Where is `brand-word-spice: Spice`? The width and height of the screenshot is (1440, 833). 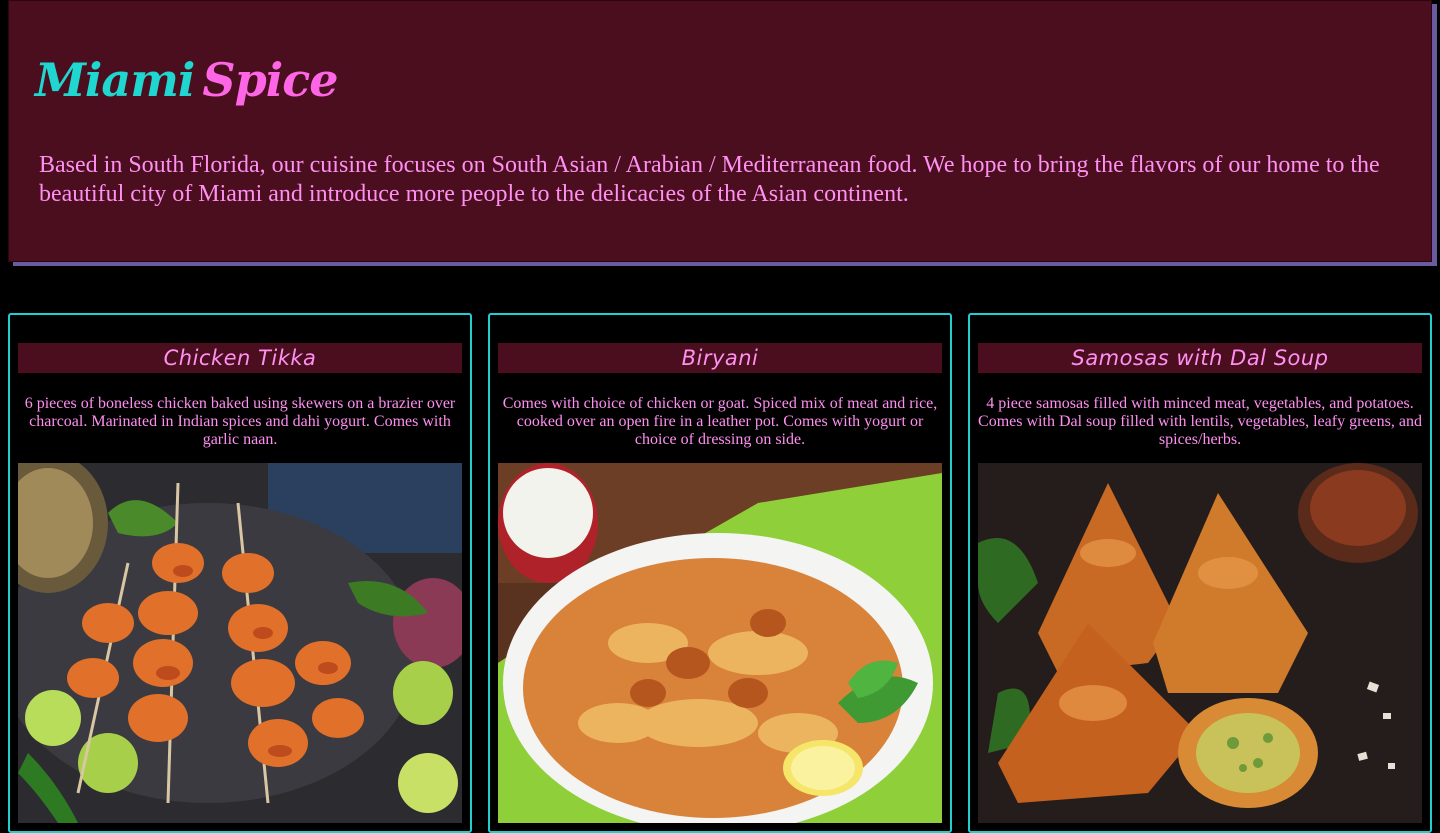 brand-word-spice: Spice is located at coordinates (270, 80).